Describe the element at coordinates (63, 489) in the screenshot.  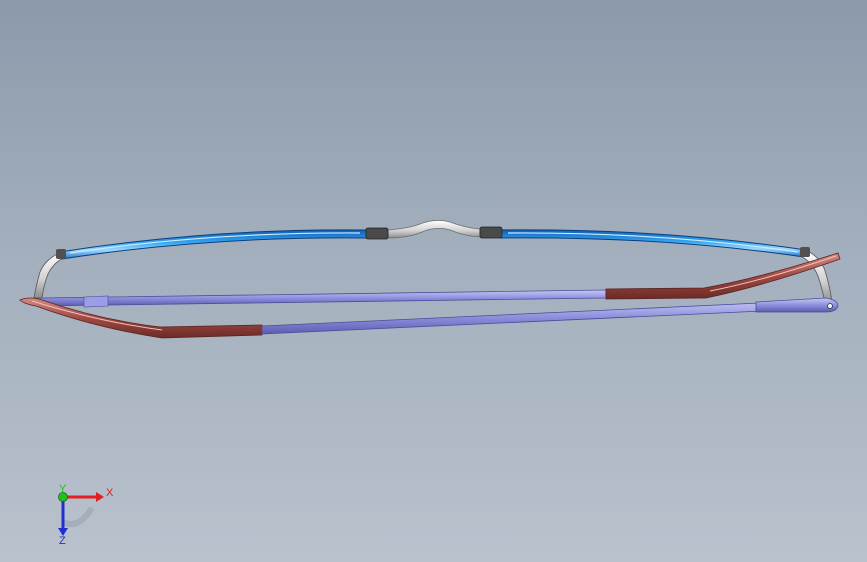
I see `triad-y-label: Y` at that location.